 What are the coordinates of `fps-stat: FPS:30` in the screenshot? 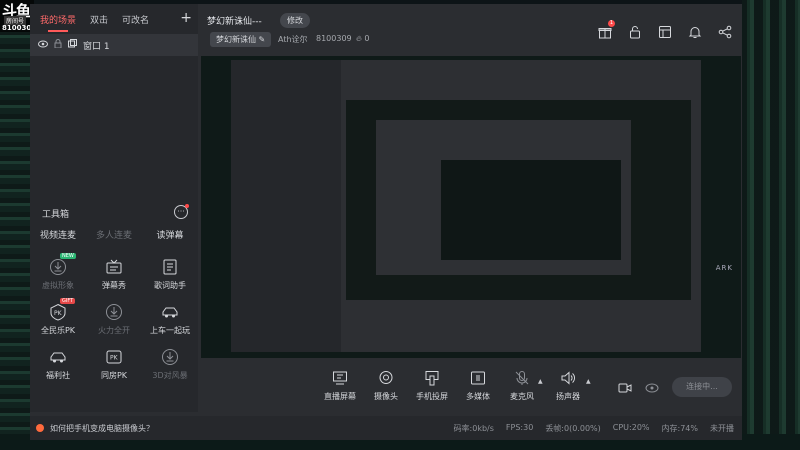 It's located at (519, 427).